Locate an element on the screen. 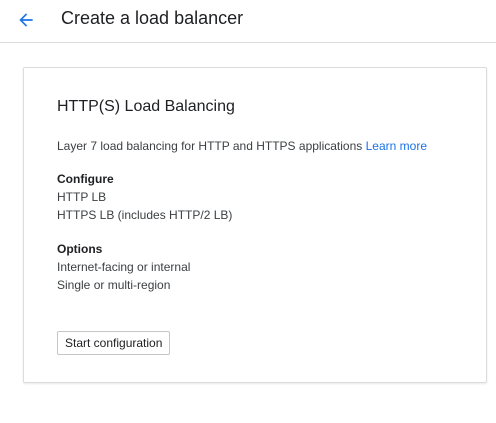 This screenshot has height=423, width=496. back-button is located at coordinates (26, 20).